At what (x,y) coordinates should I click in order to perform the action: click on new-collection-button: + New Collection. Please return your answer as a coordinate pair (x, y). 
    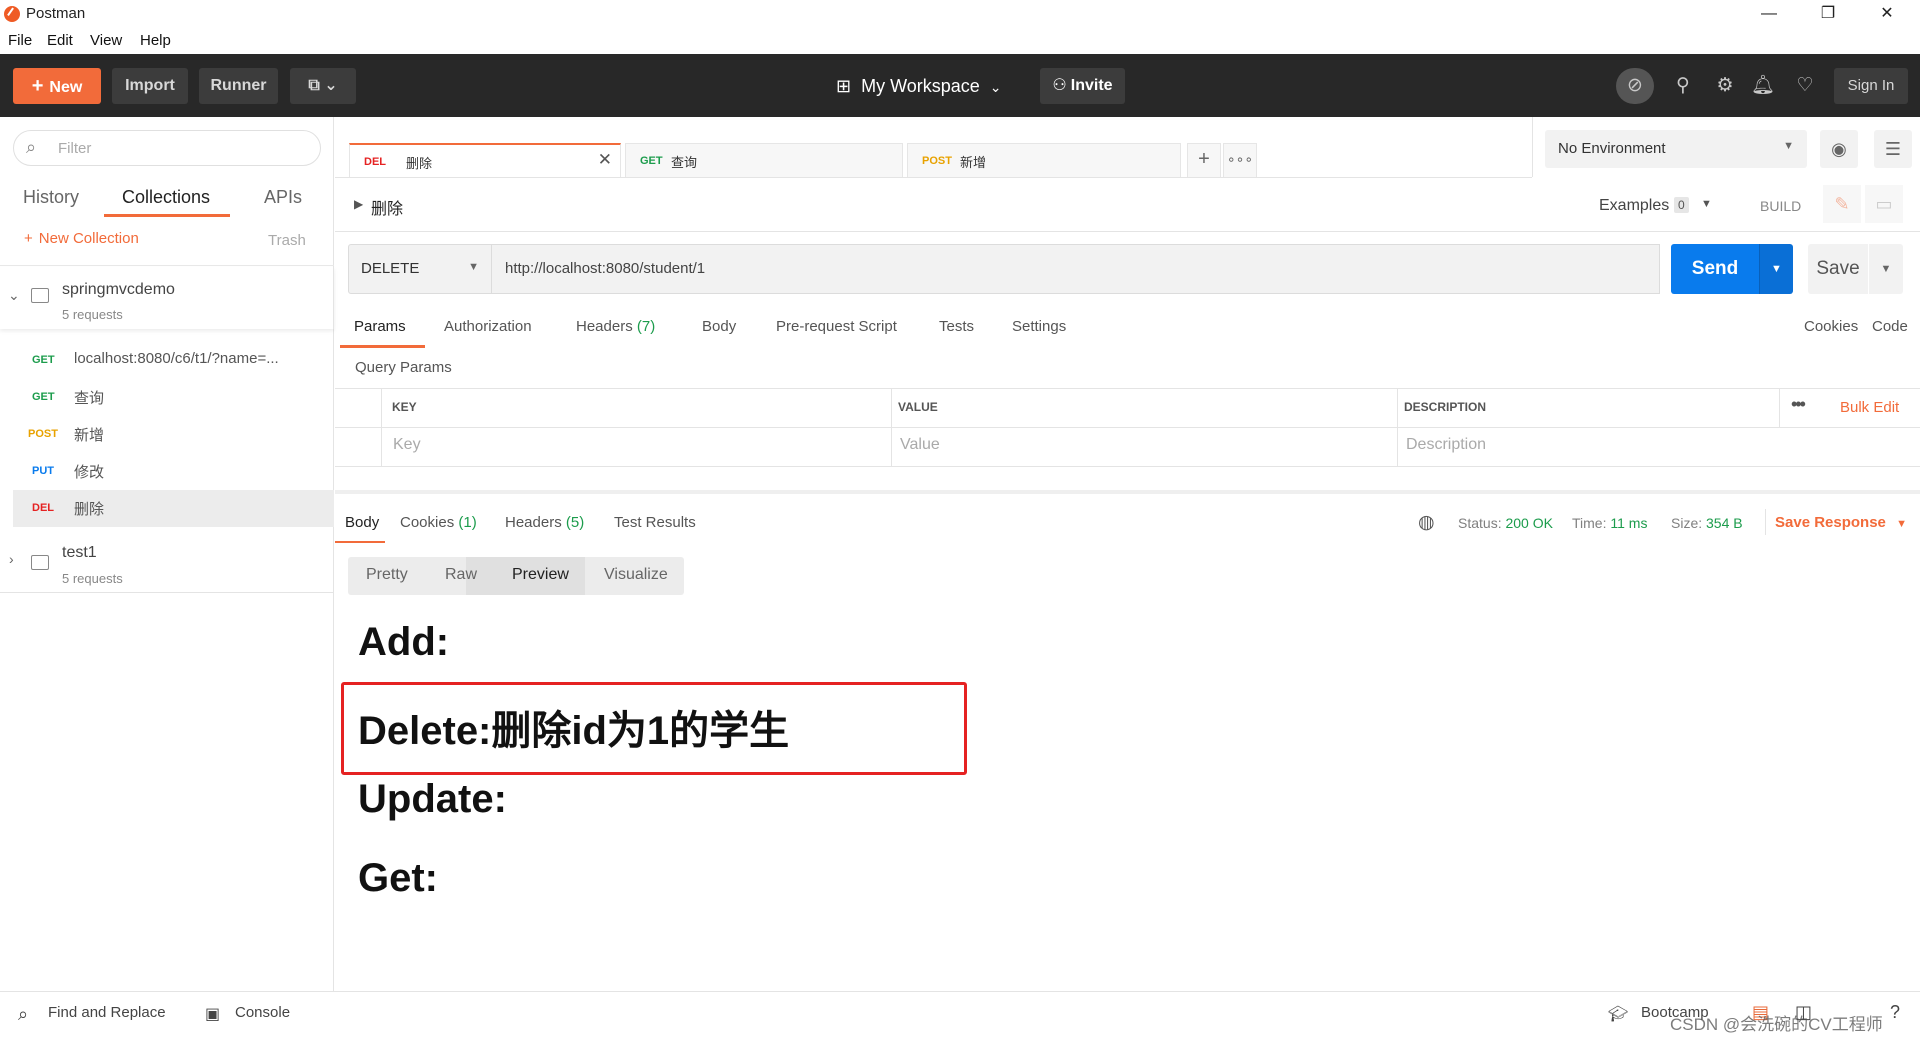
    Looking at the image, I should click on (81, 238).